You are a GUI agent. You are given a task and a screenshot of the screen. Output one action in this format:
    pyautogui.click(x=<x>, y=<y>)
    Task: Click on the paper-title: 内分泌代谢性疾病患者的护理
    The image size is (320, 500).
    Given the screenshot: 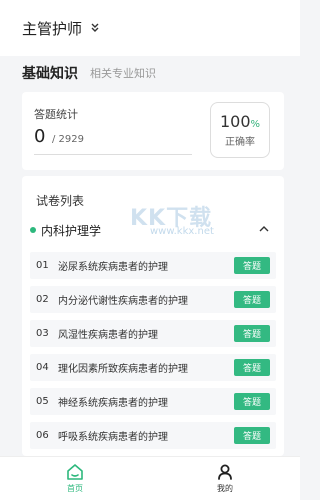 What is the action you would take?
    pyautogui.click(x=123, y=301)
    